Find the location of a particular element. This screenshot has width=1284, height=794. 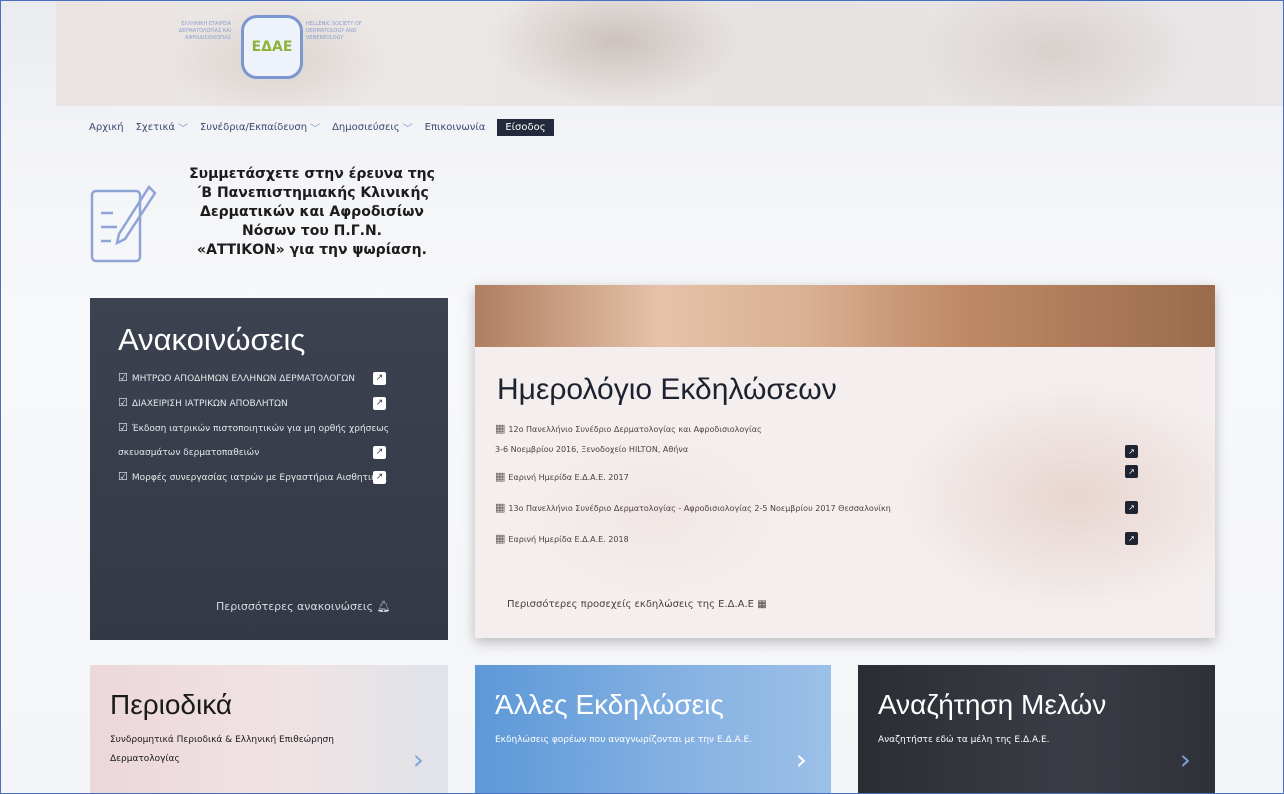

more-announcements-label: Περισσότερες ανακοινώσεις is located at coordinates (295, 606).